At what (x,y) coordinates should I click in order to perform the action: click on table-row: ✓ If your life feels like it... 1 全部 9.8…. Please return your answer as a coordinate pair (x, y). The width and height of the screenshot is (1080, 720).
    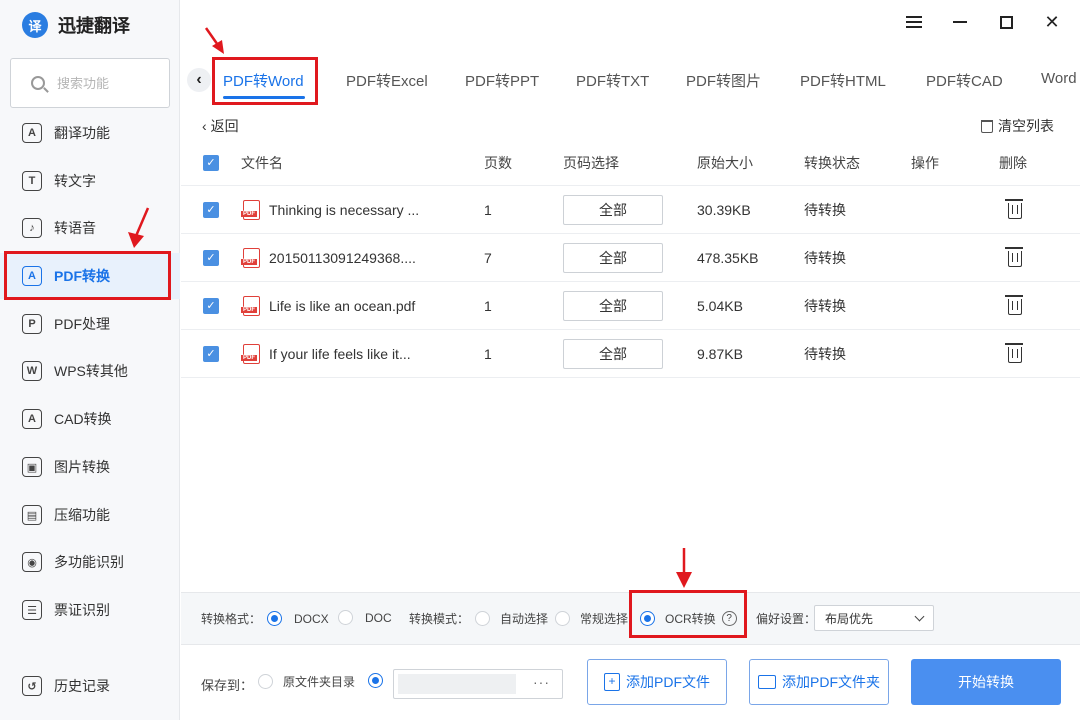
    Looking at the image, I should click on (630, 354).